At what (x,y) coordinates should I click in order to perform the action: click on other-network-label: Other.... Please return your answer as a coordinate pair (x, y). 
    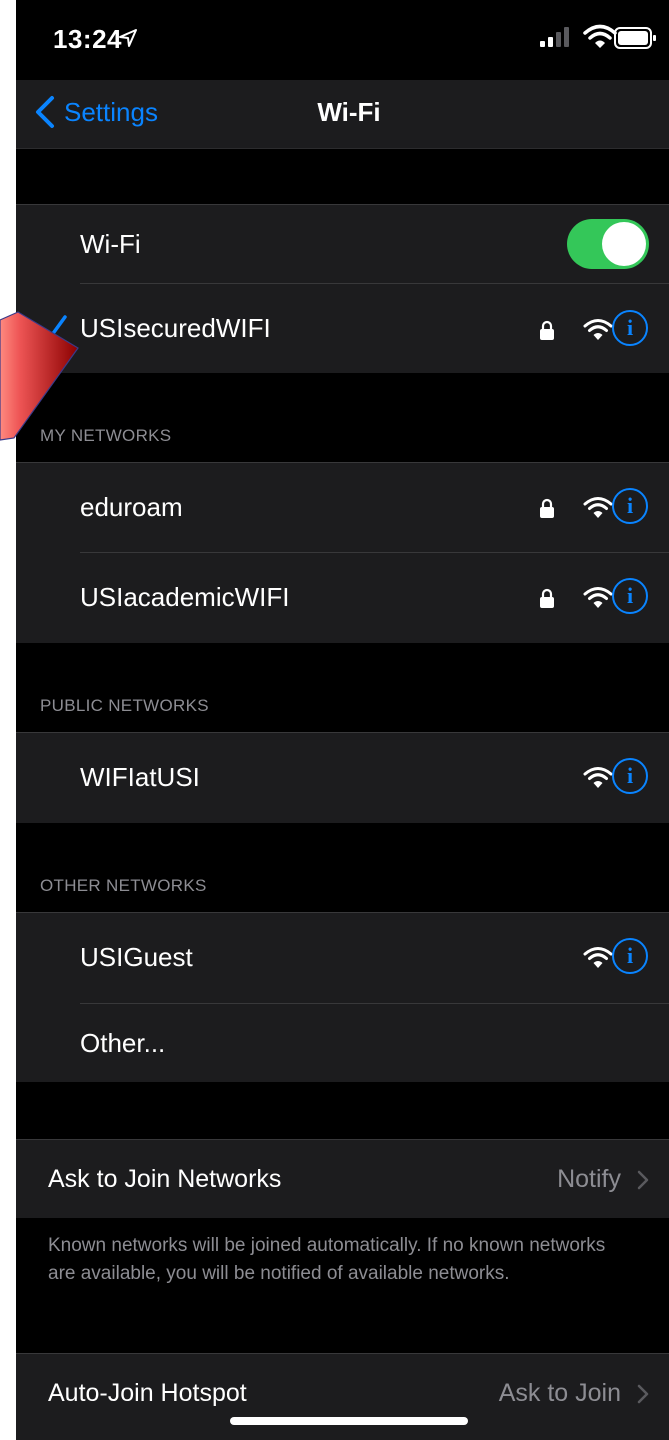
    Looking at the image, I should click on (123, 1043).